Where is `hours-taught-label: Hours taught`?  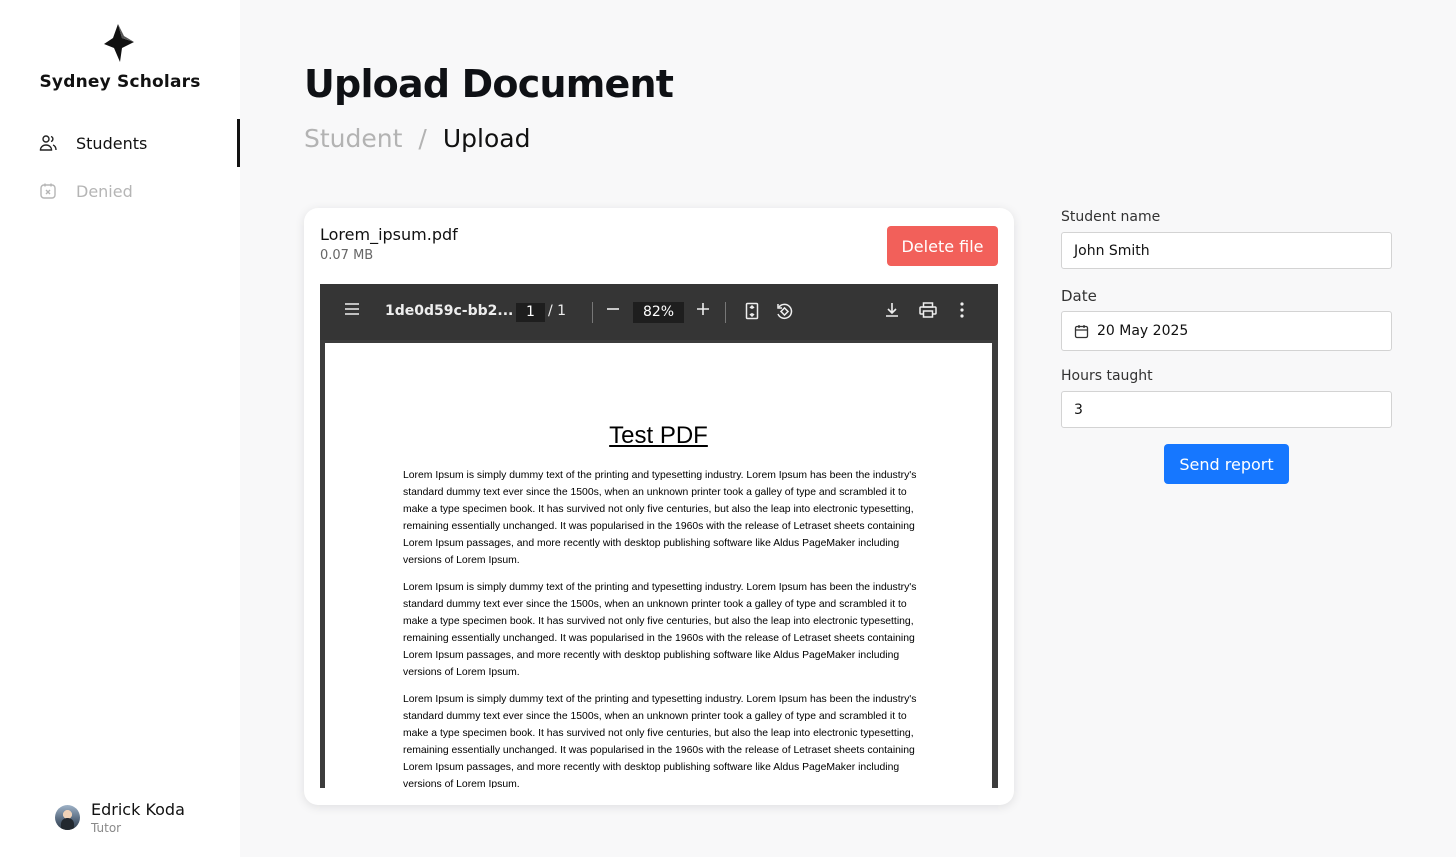 hours-taught-label: Hours taught is located at coordinates (1107, 376).